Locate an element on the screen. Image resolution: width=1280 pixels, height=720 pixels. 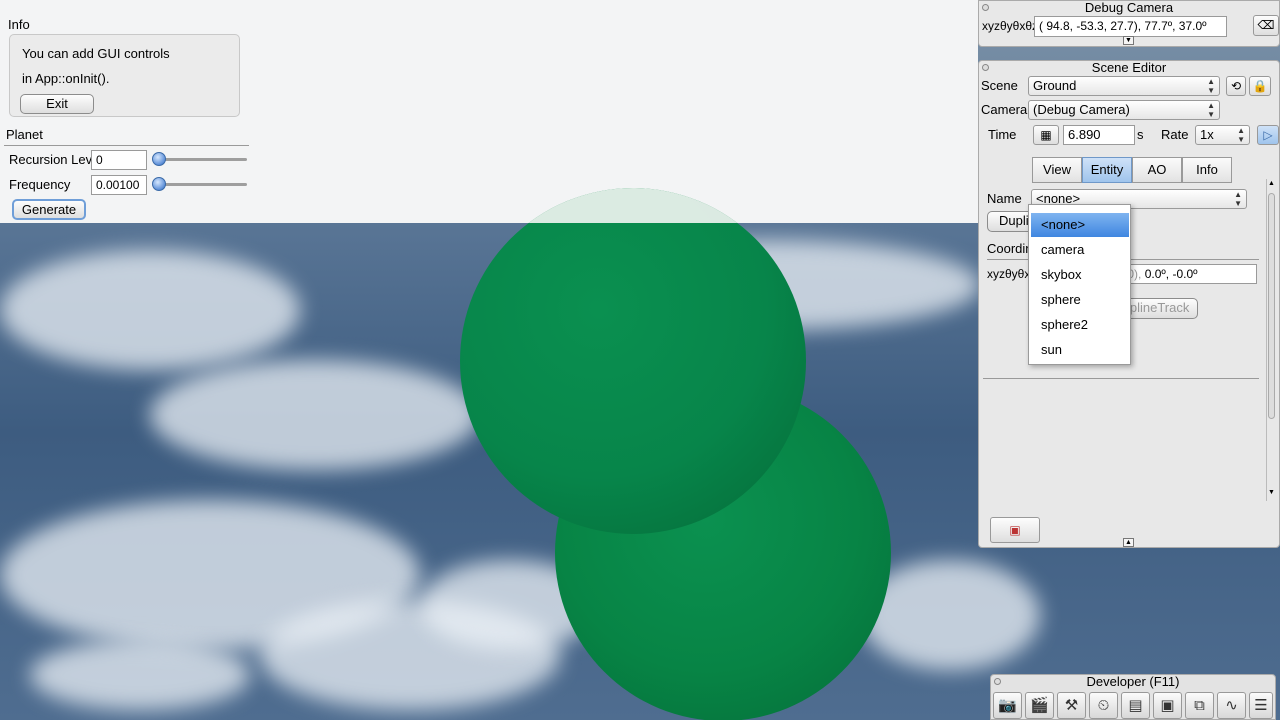
generate-button: Generate is located at coordinates (49, 209).